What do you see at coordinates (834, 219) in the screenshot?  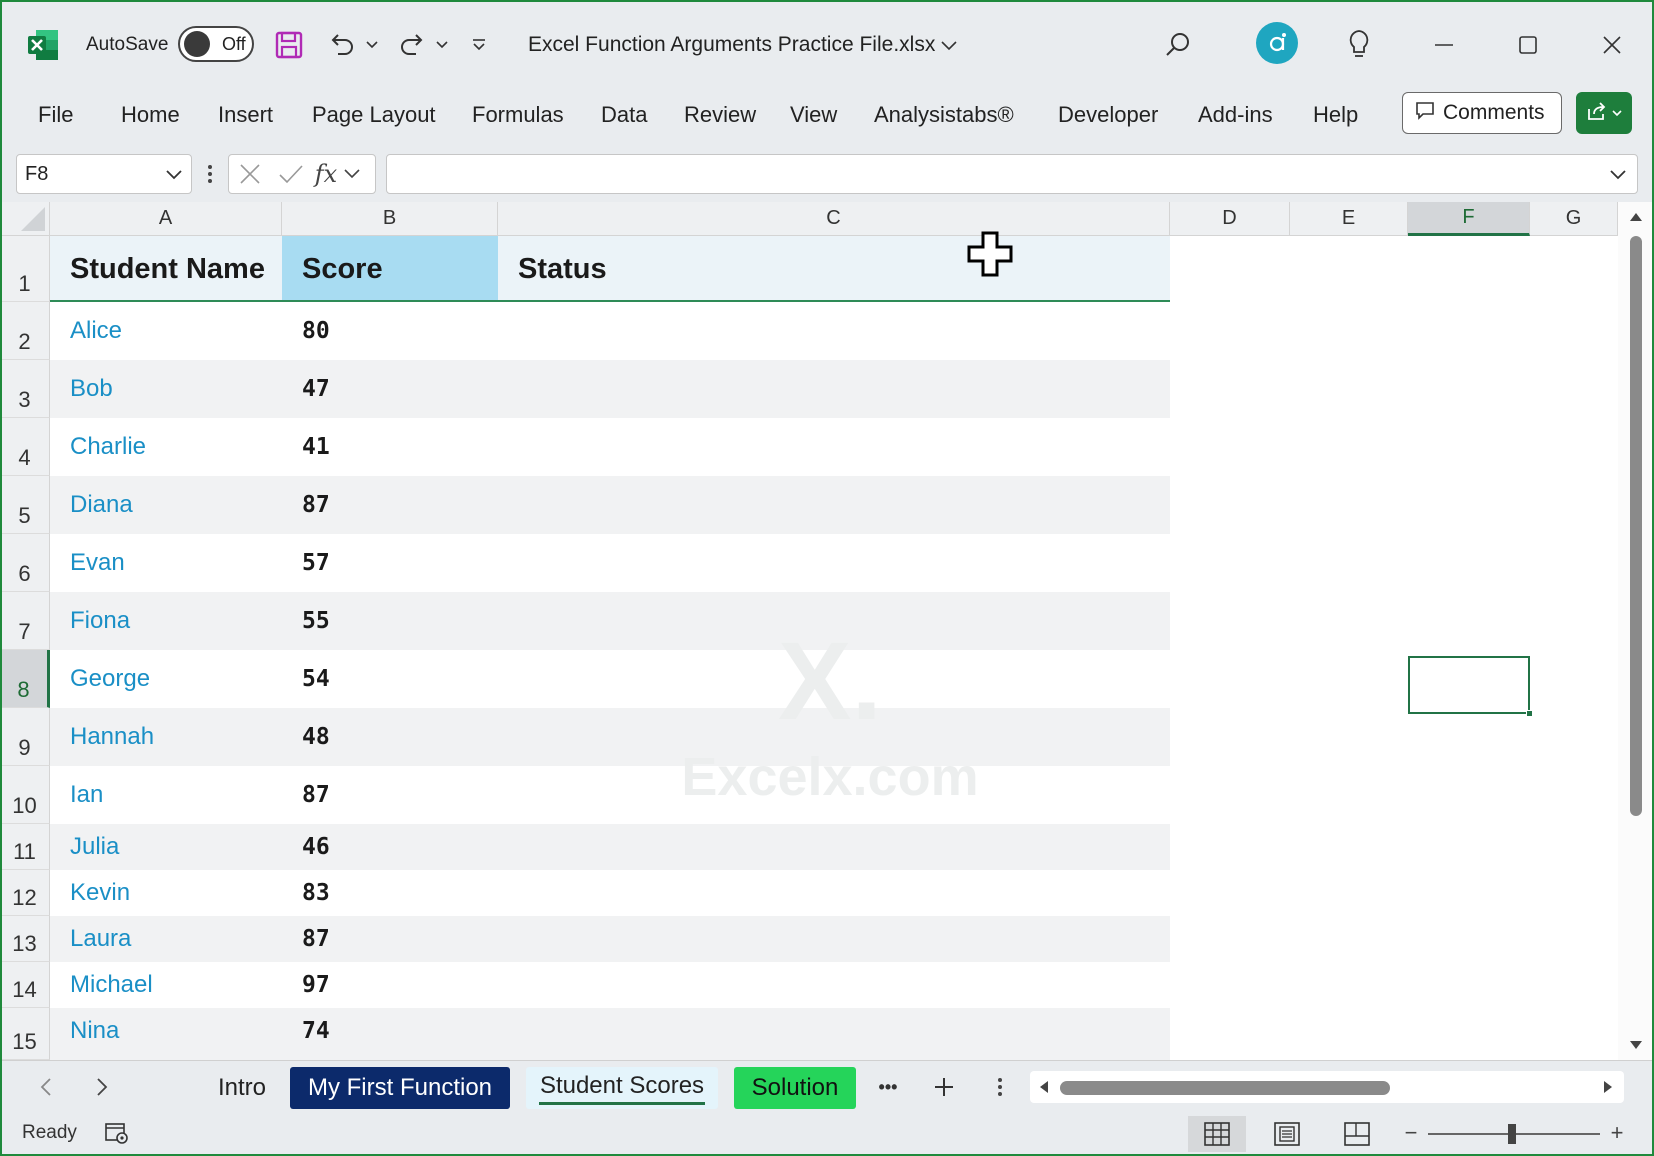 I see `column-header-c: C` at bounding box center [834, 219].